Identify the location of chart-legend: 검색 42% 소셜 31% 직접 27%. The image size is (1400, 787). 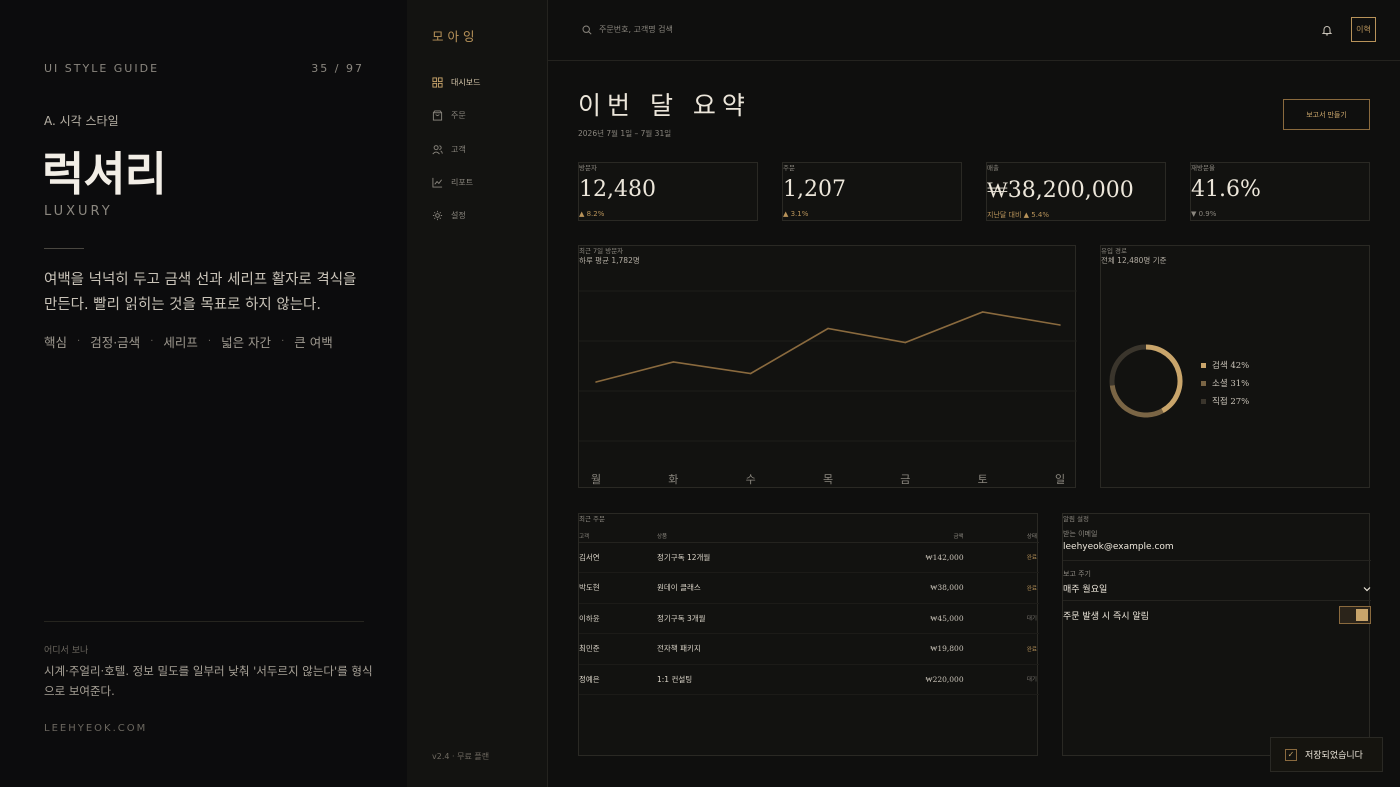
(1225, 383).